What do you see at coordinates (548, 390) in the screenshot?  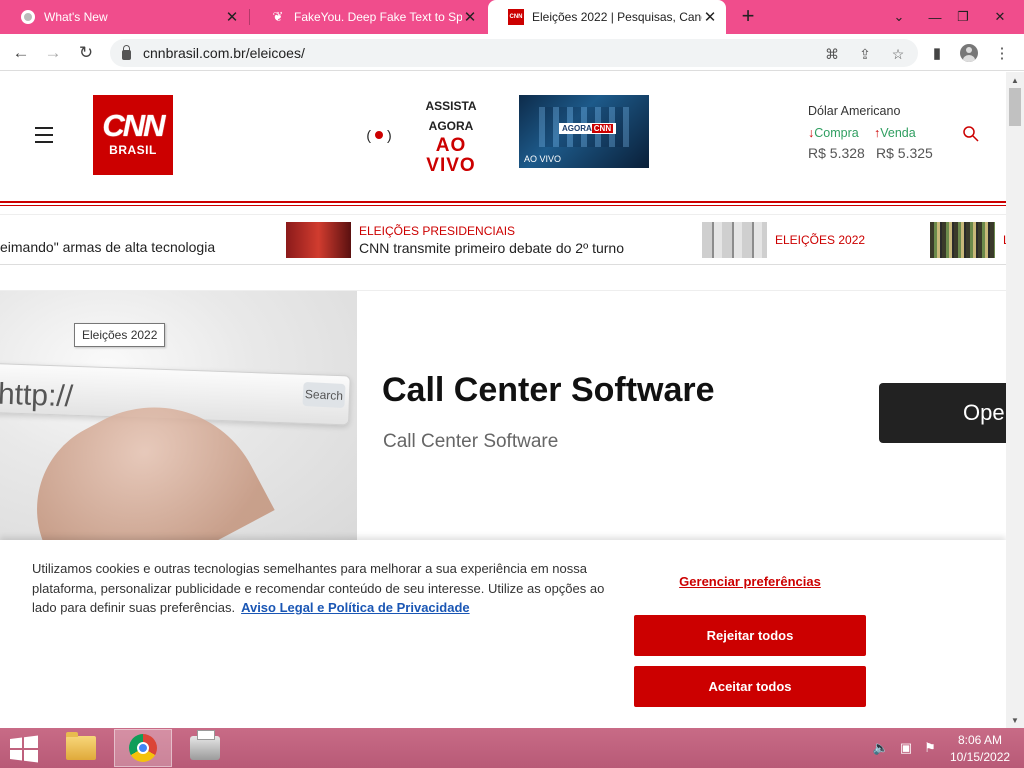 I see `ad-title: Call Center Software` at bounding box center [548, 390].